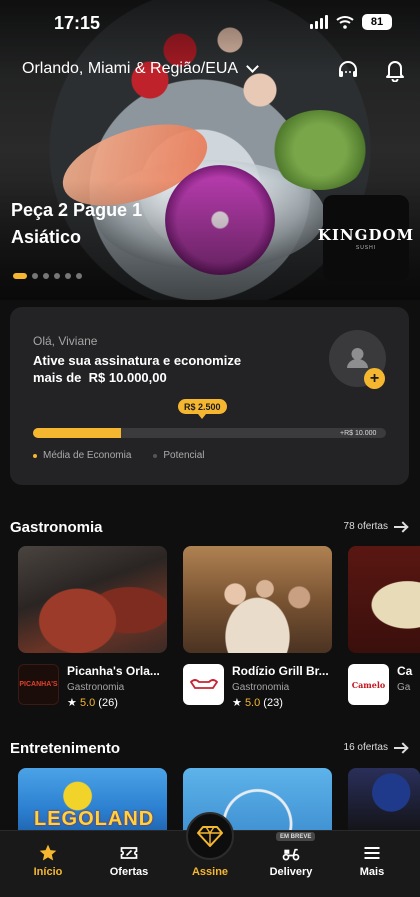 This screenshot has height=897, width=420. What do you see at coordinates (56, 527) in the screenshot?
I see `gastronomia-section-title: Gastronomia` at bounding box center [56, 527].